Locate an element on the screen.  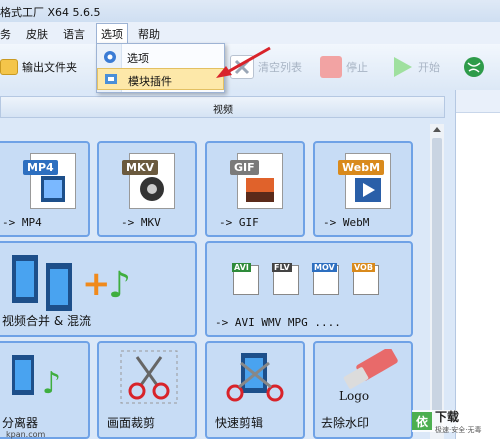
avi-file-icon: AVI is located at coordinates (245, 279).